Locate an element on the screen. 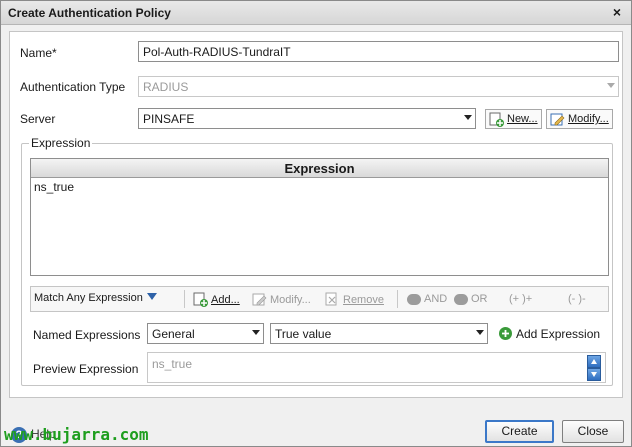  server-value: PINSAFE is located at coordinates (169, 119).